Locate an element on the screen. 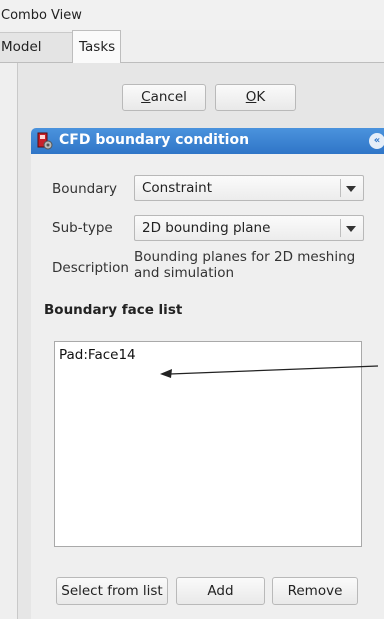  subtype-label: Sub-type is located at coordinates (82, 228).